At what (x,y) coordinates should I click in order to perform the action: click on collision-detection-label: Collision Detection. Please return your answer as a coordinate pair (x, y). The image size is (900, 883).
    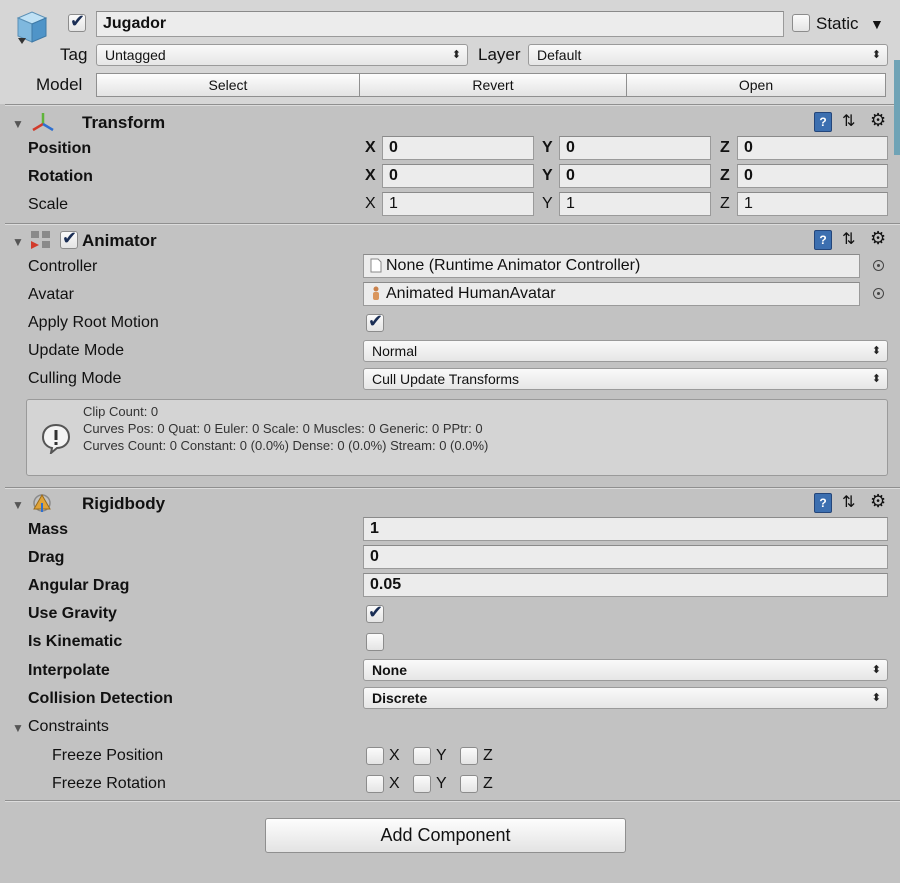
    Looking at the image, I should click on (100, 698).